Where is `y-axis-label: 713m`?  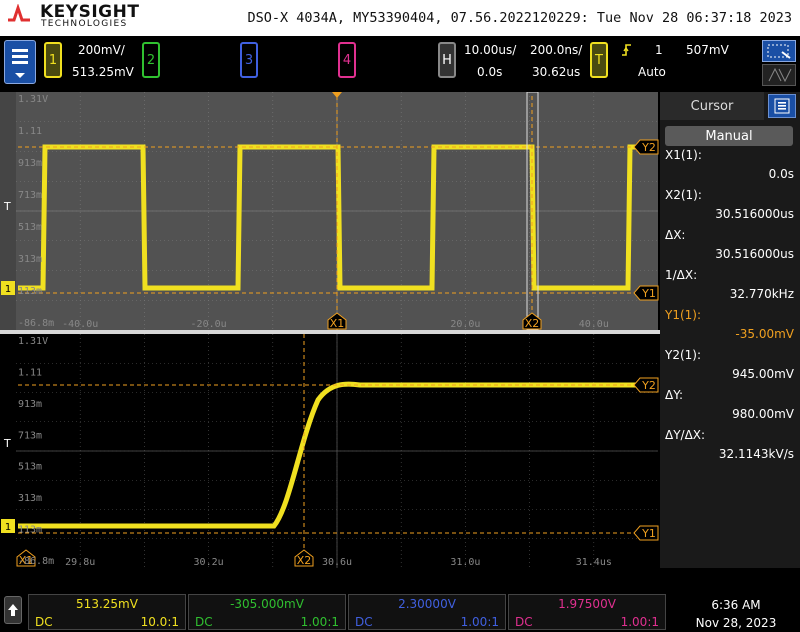
y-axis-label: 713m is located at coordinates (30, 195).